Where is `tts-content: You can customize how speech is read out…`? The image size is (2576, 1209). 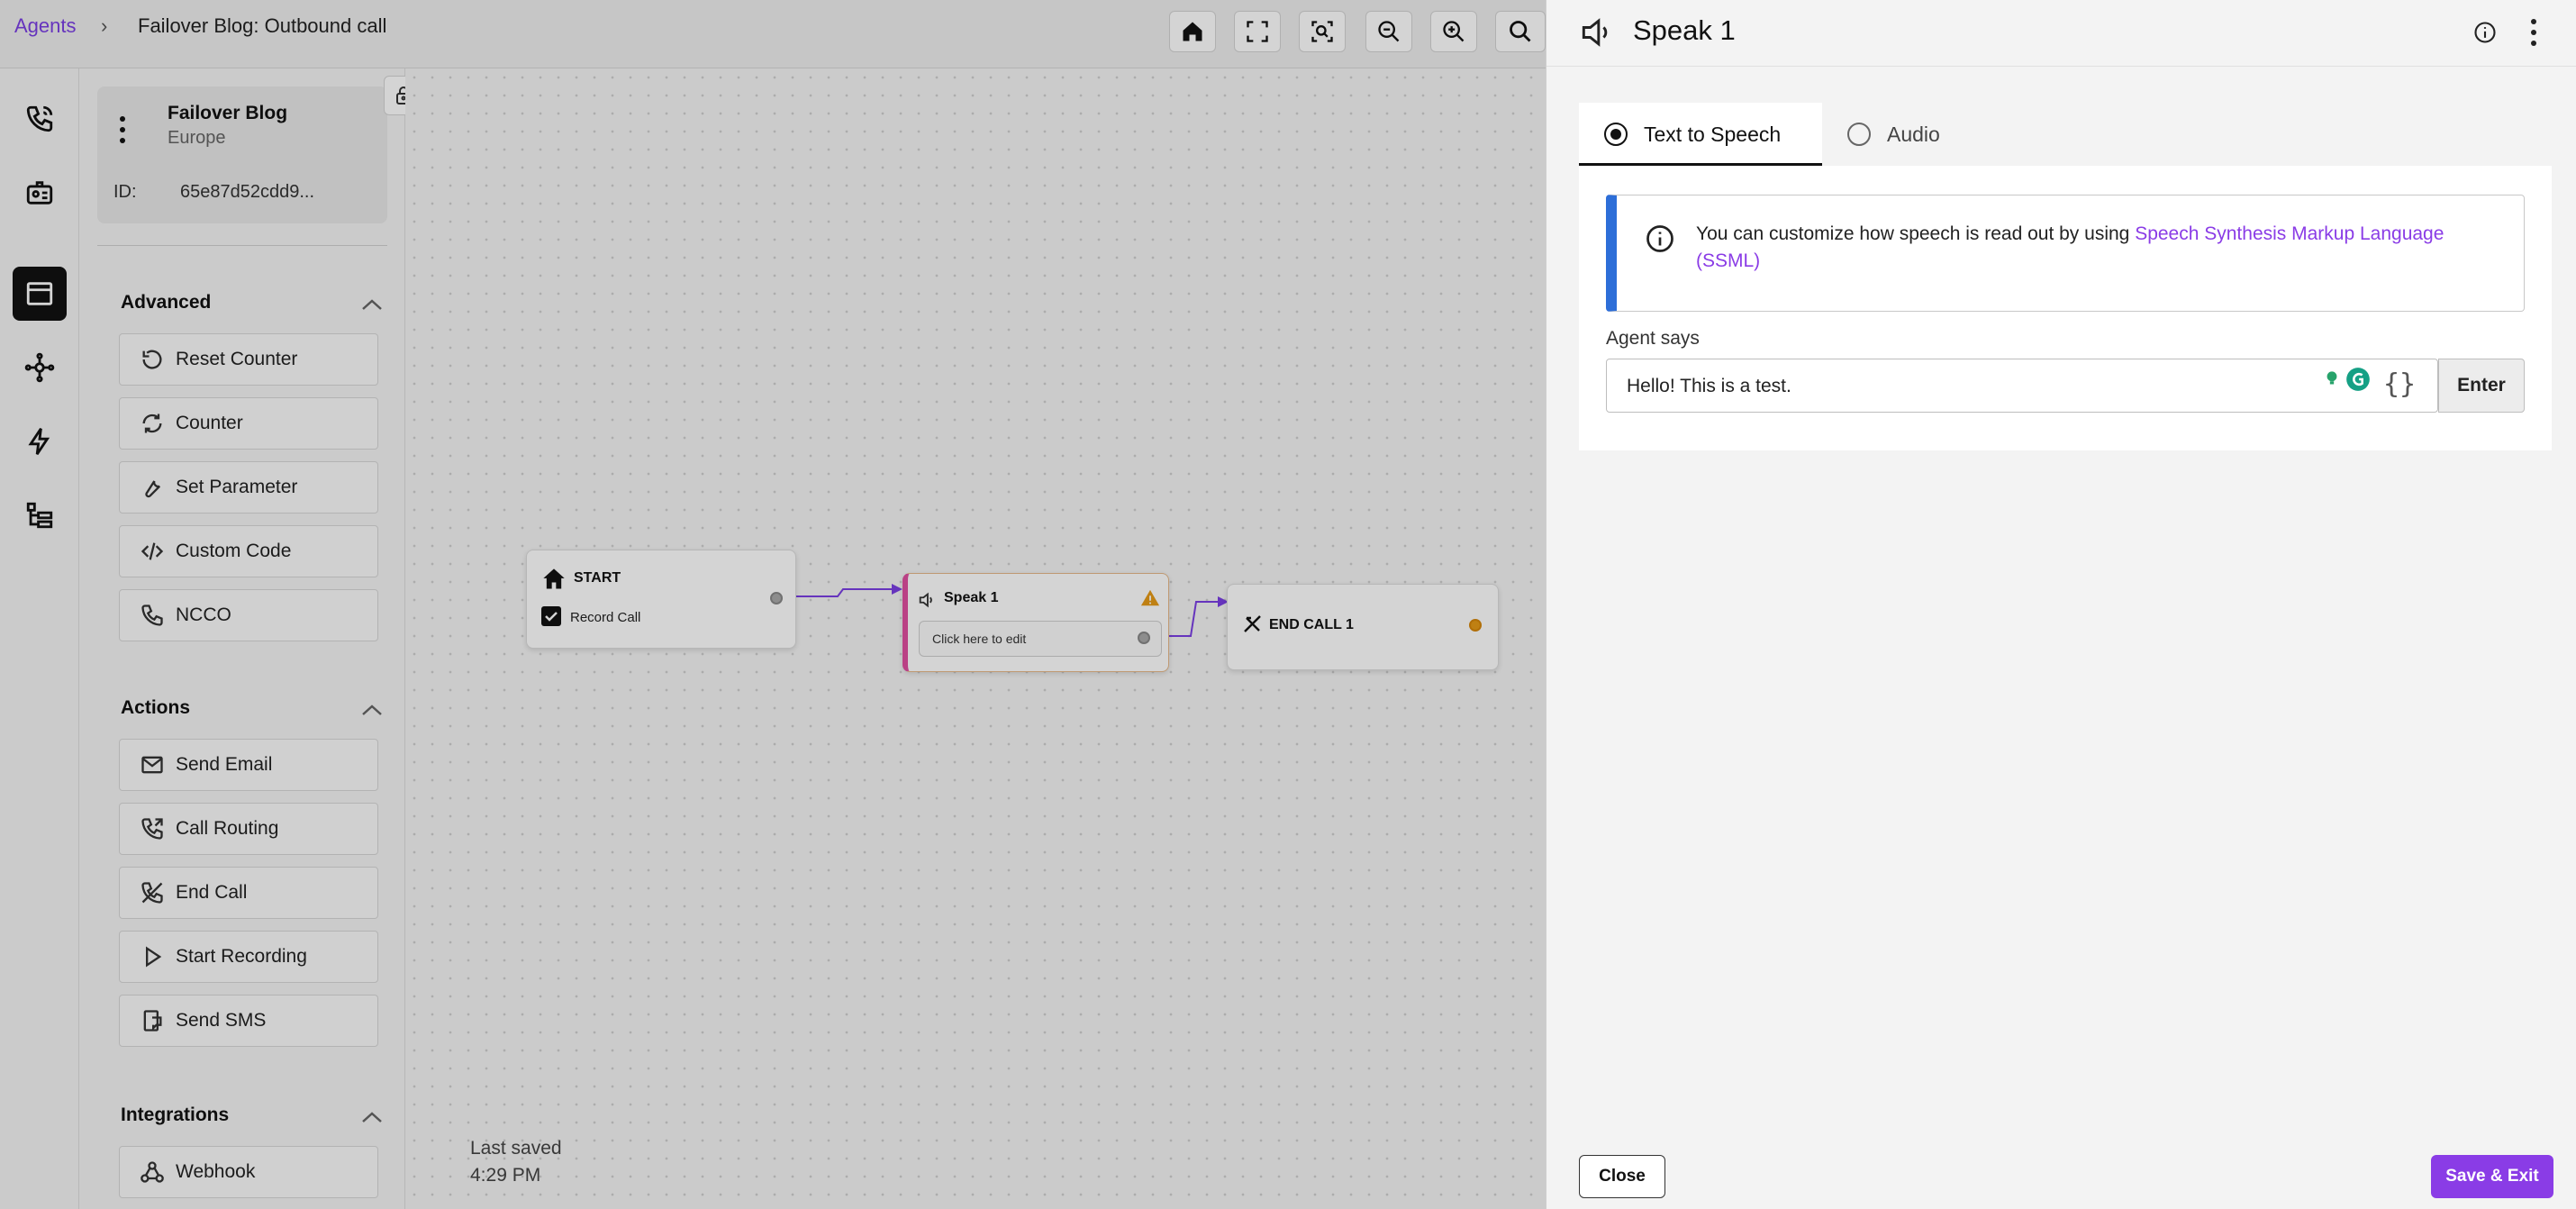
tts-content: You can customize how speech is read out… is located at coordinates (2065, 308).